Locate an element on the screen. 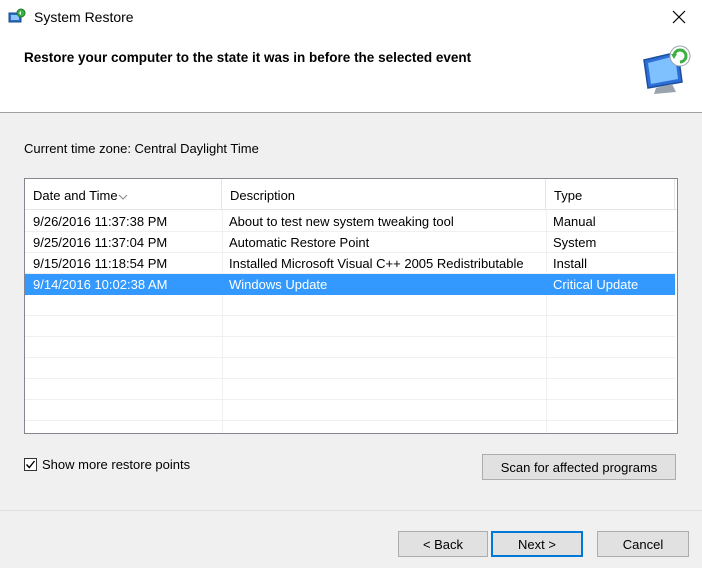  title-bar: System Restore is located at coordinates (351, 18).